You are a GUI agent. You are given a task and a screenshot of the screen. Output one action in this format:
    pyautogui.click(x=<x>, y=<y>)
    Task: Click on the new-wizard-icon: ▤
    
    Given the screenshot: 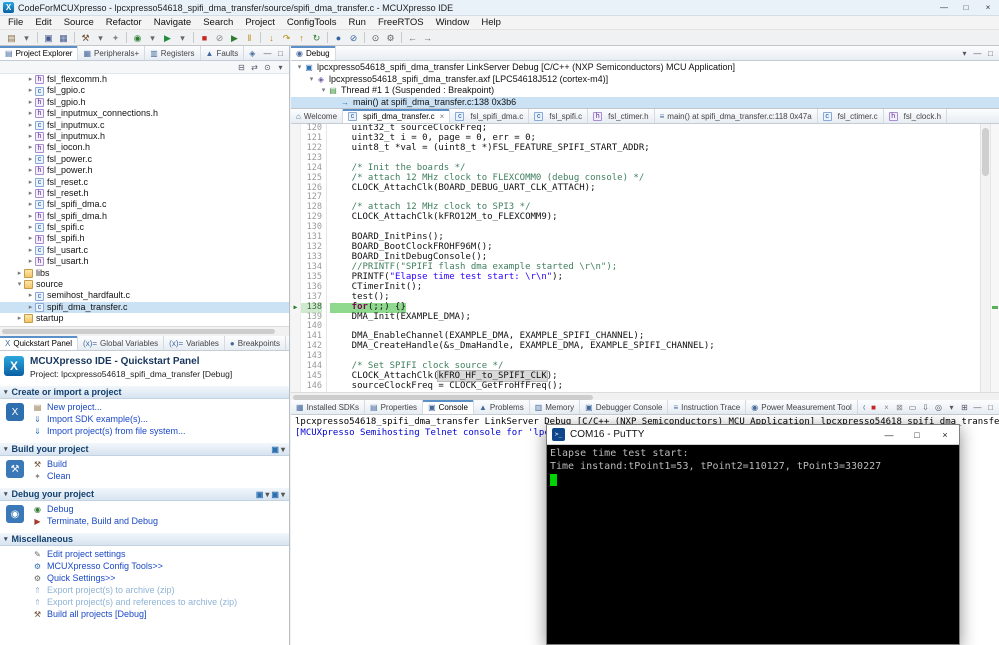 What is the action you would take?
    pyautogui.click(x=11, y=38)
    